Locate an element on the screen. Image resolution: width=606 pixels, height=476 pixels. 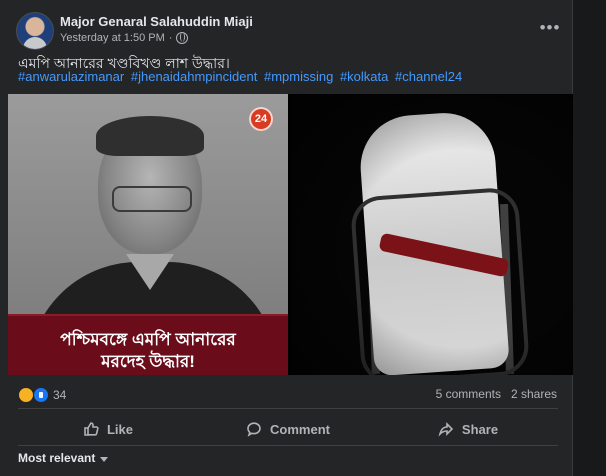
author-avatar is located at coordinates (35, 31).